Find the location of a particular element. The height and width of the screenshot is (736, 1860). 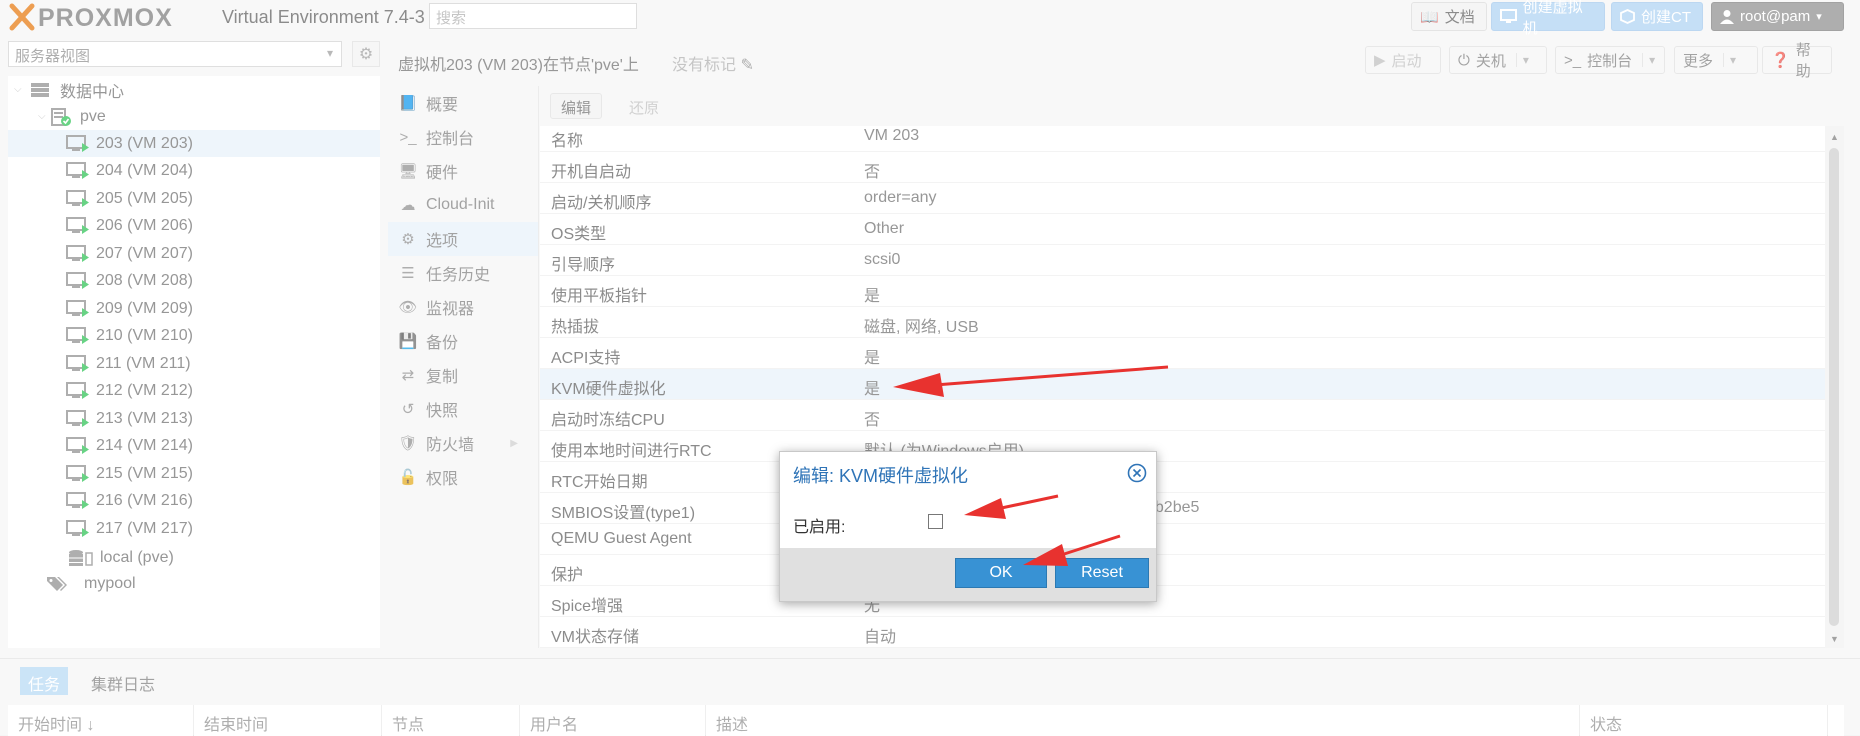

tab-tasks: 任务 is located at coordinates (44, 681).